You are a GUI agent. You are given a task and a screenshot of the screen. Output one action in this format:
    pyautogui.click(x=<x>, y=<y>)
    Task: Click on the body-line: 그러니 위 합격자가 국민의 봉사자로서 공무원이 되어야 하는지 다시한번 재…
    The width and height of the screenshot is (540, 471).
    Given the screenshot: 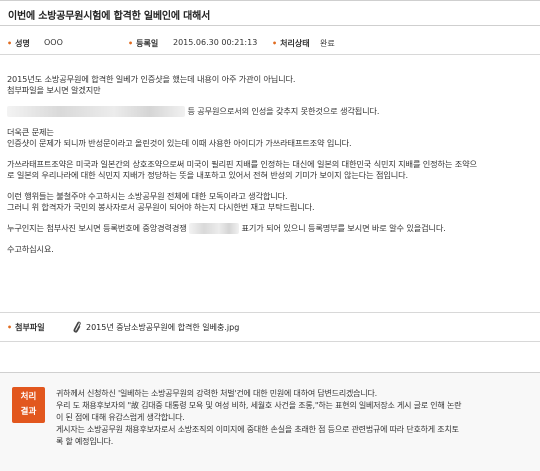 What is the action you would take?
    pyautogui.click(x=161, y=207)
    